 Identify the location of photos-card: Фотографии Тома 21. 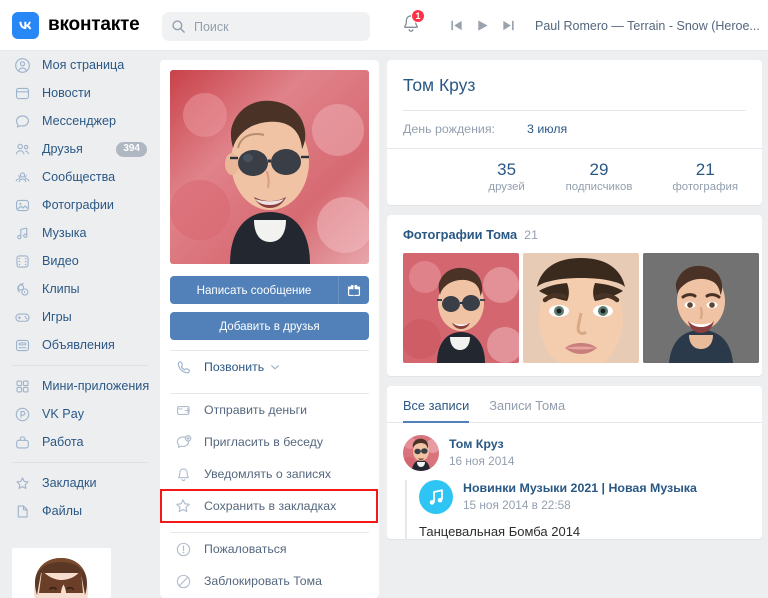
(574, 295).